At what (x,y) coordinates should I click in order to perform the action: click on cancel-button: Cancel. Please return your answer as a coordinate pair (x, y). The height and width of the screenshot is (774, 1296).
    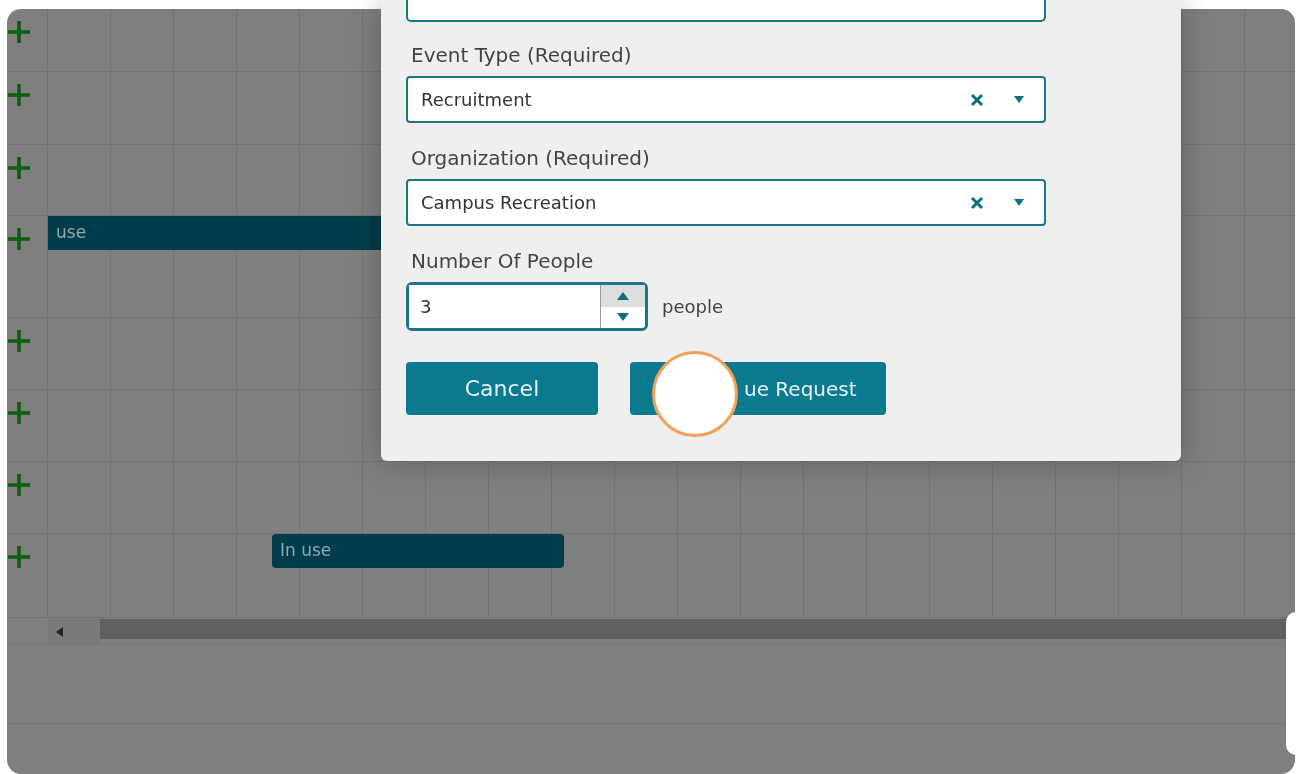
    Looking at the image, I should click on (502, 388).